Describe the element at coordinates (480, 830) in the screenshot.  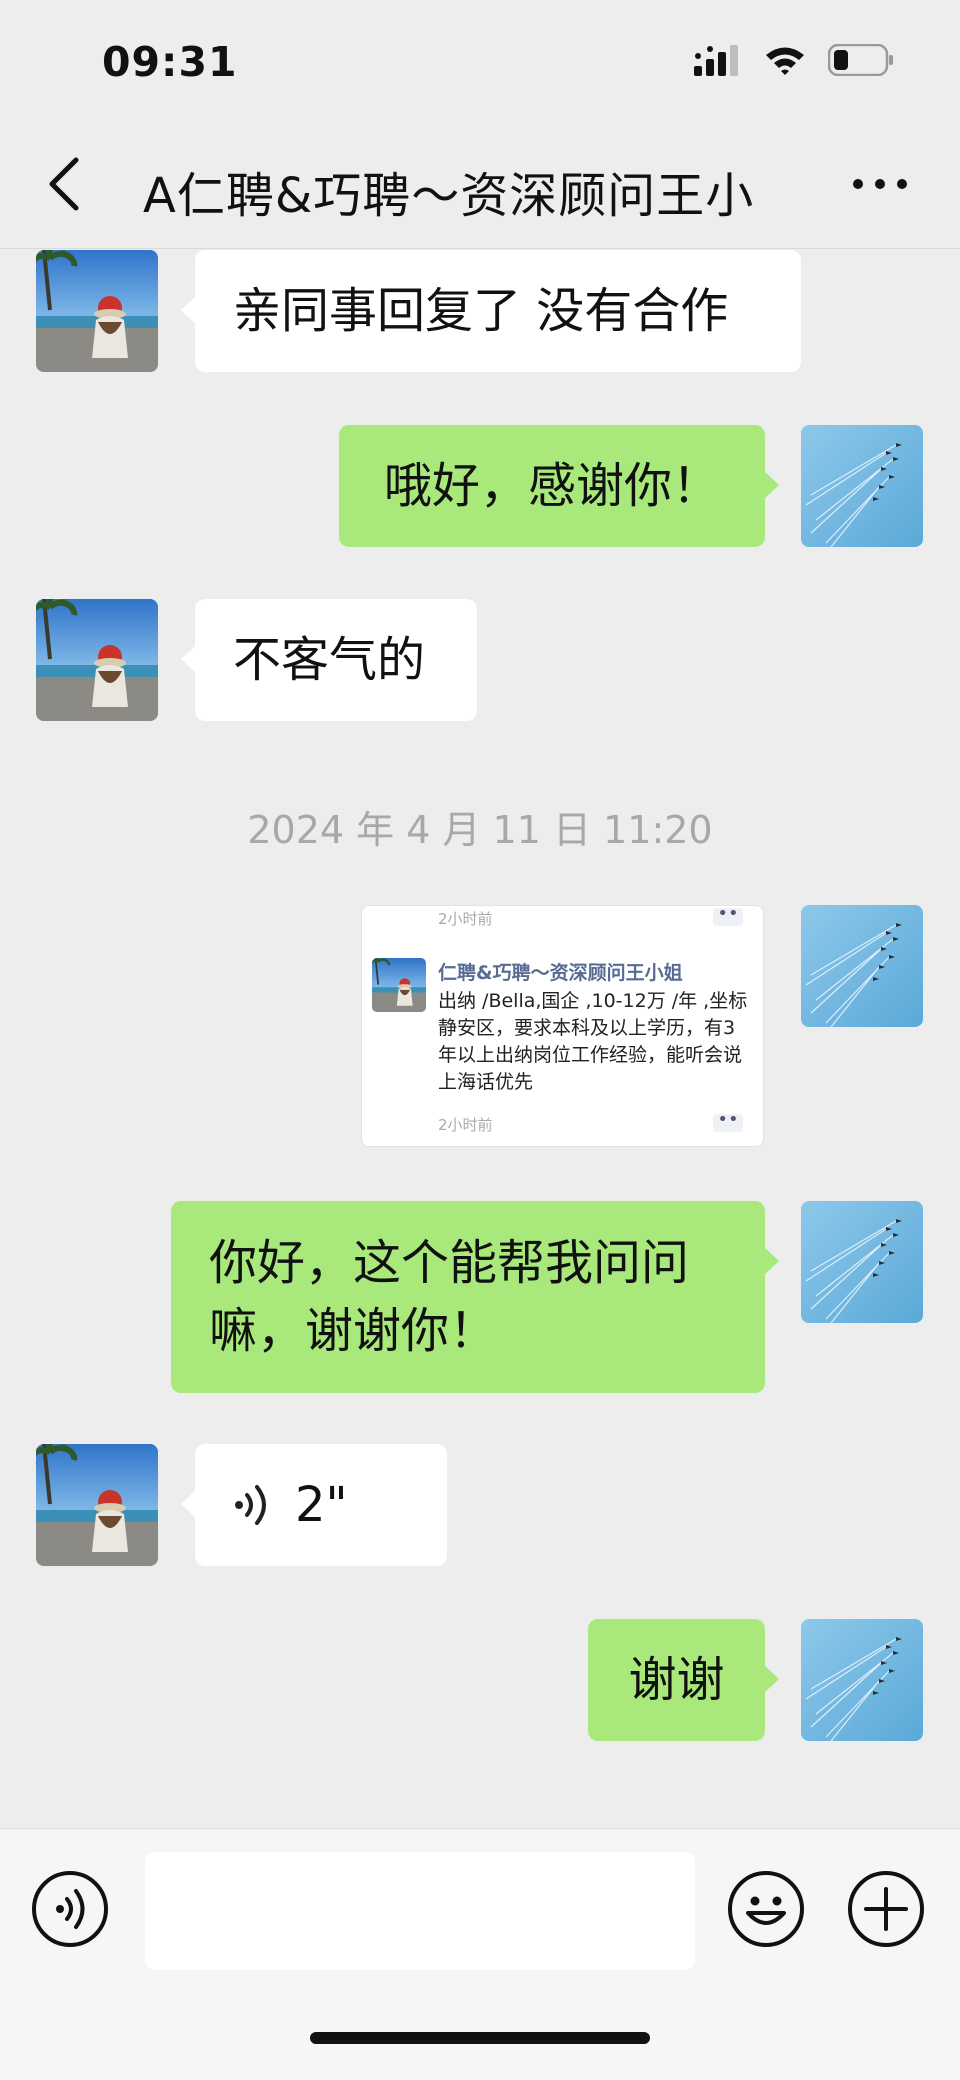
I see `chat-timestamp: 2024 年 4 月 11 日 11:20` at that location.